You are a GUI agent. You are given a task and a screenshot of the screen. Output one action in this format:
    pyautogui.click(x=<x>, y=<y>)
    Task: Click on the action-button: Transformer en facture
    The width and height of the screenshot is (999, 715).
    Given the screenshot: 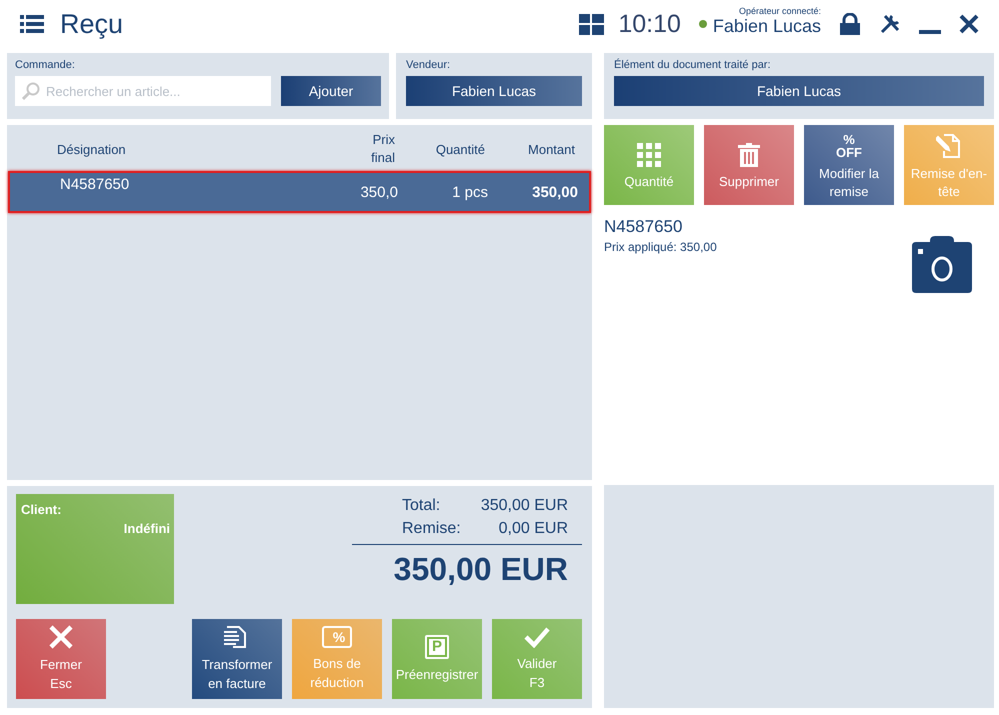 What is the action you would take?
    pyautogui.click(x=237, y=659)
    